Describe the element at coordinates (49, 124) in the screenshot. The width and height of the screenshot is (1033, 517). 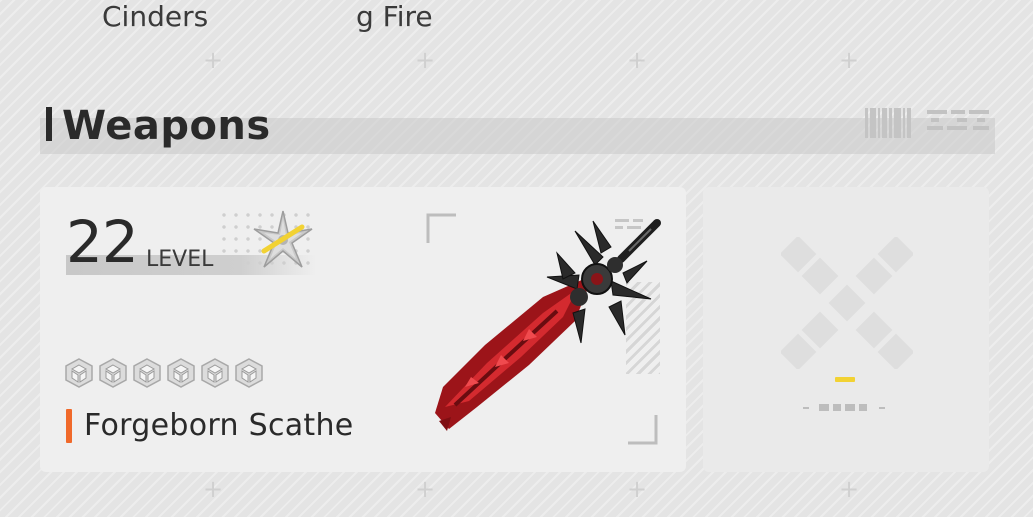
I see `section-accent-bar` at that location.